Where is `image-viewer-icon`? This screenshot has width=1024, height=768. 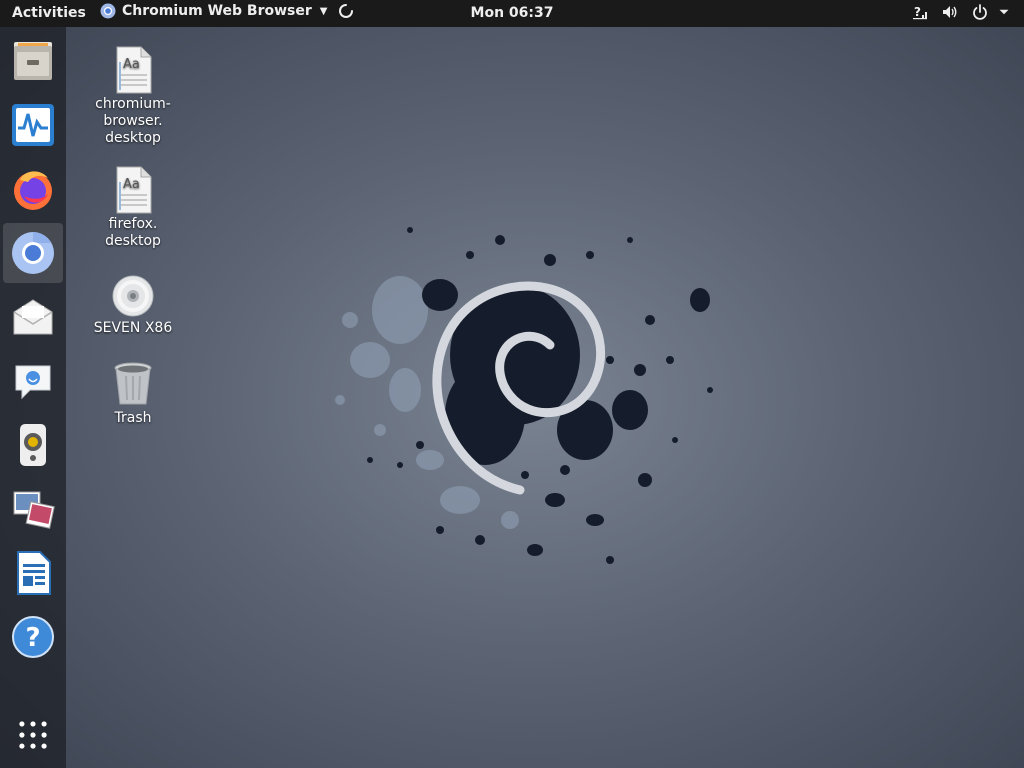
image-viewer-icon is located at coordinates (34, 510).